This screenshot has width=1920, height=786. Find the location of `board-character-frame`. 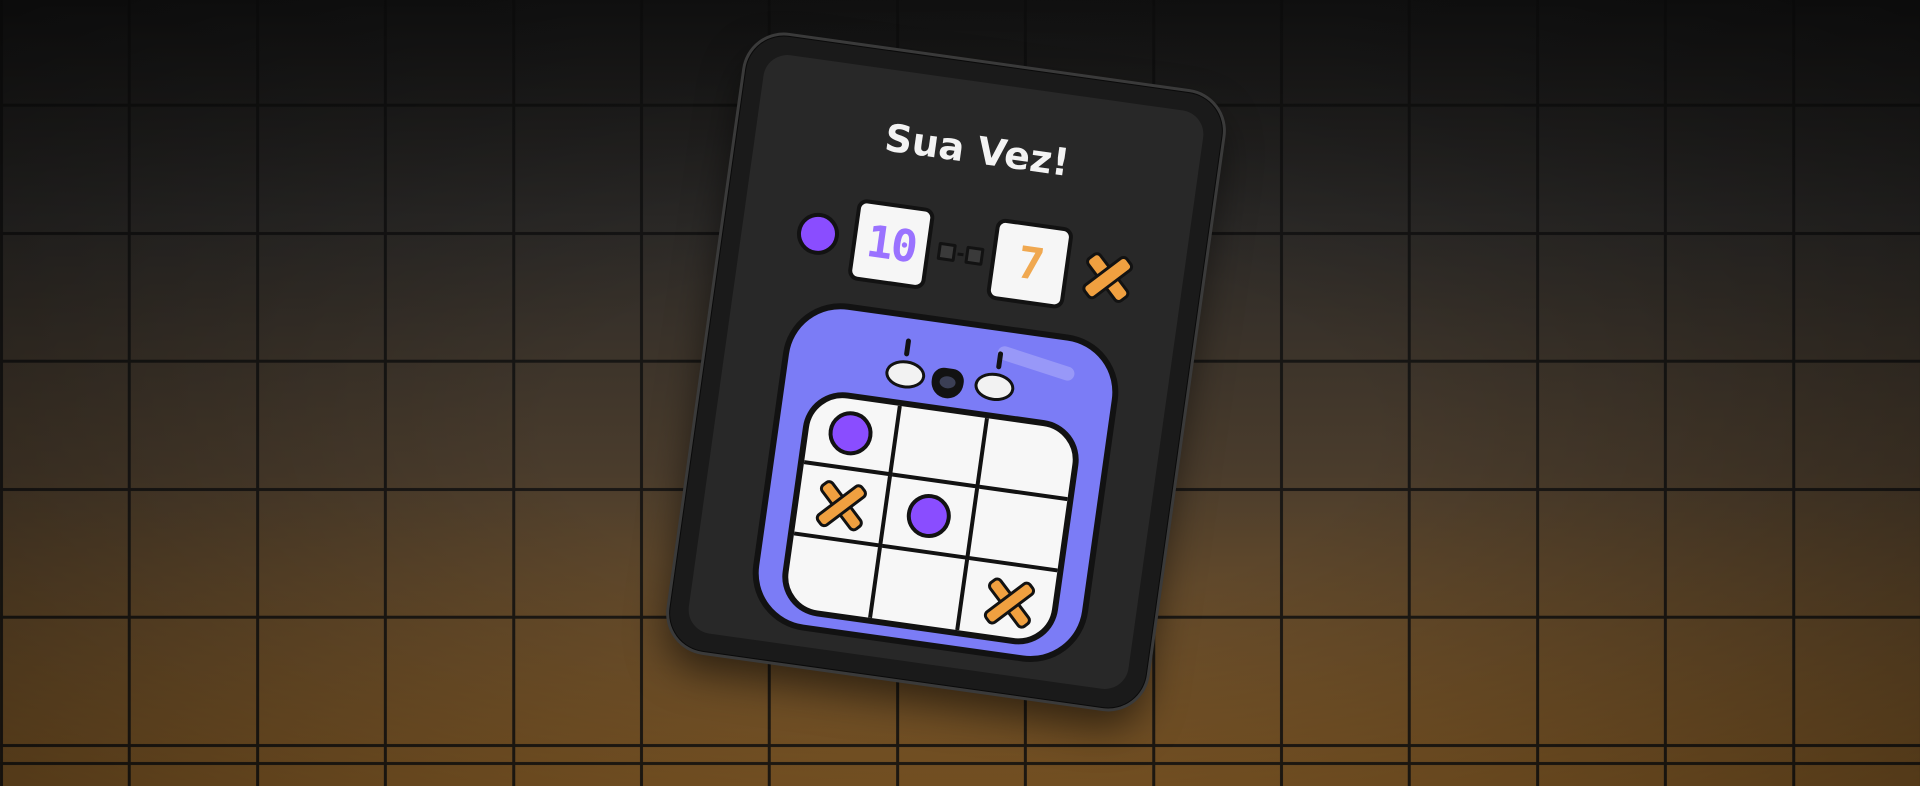

board-character-frame is located at coordinates (935, 482).